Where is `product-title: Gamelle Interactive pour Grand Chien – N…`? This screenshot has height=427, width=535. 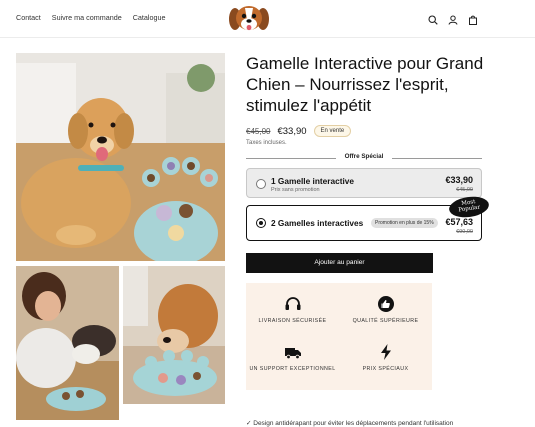 product-title: Gamelle Interactive pour Grand Chien – N… is located at coordinates (365, 84).